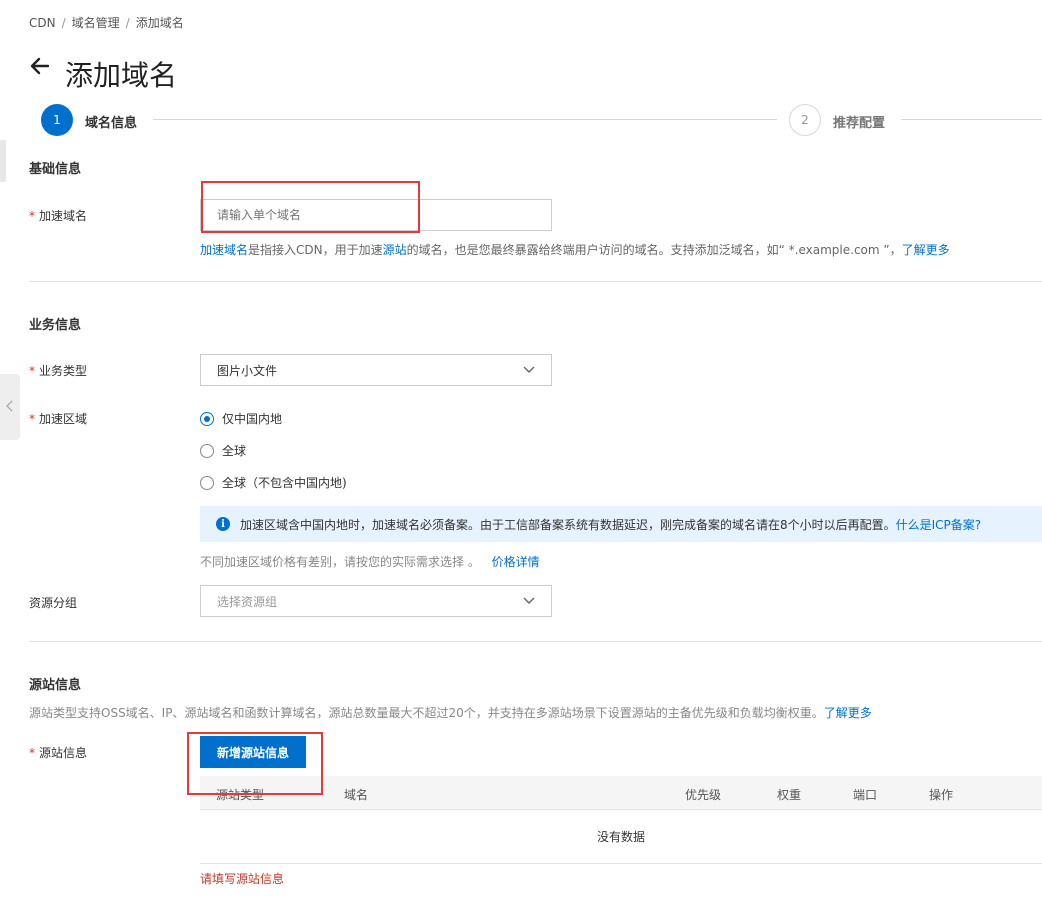 This screenshot has width=1042, height=909. What do you see at coordinates (789, 795) in the screenshot?
I see `column-header-weight: 权重` at bounding box center [789, 795].